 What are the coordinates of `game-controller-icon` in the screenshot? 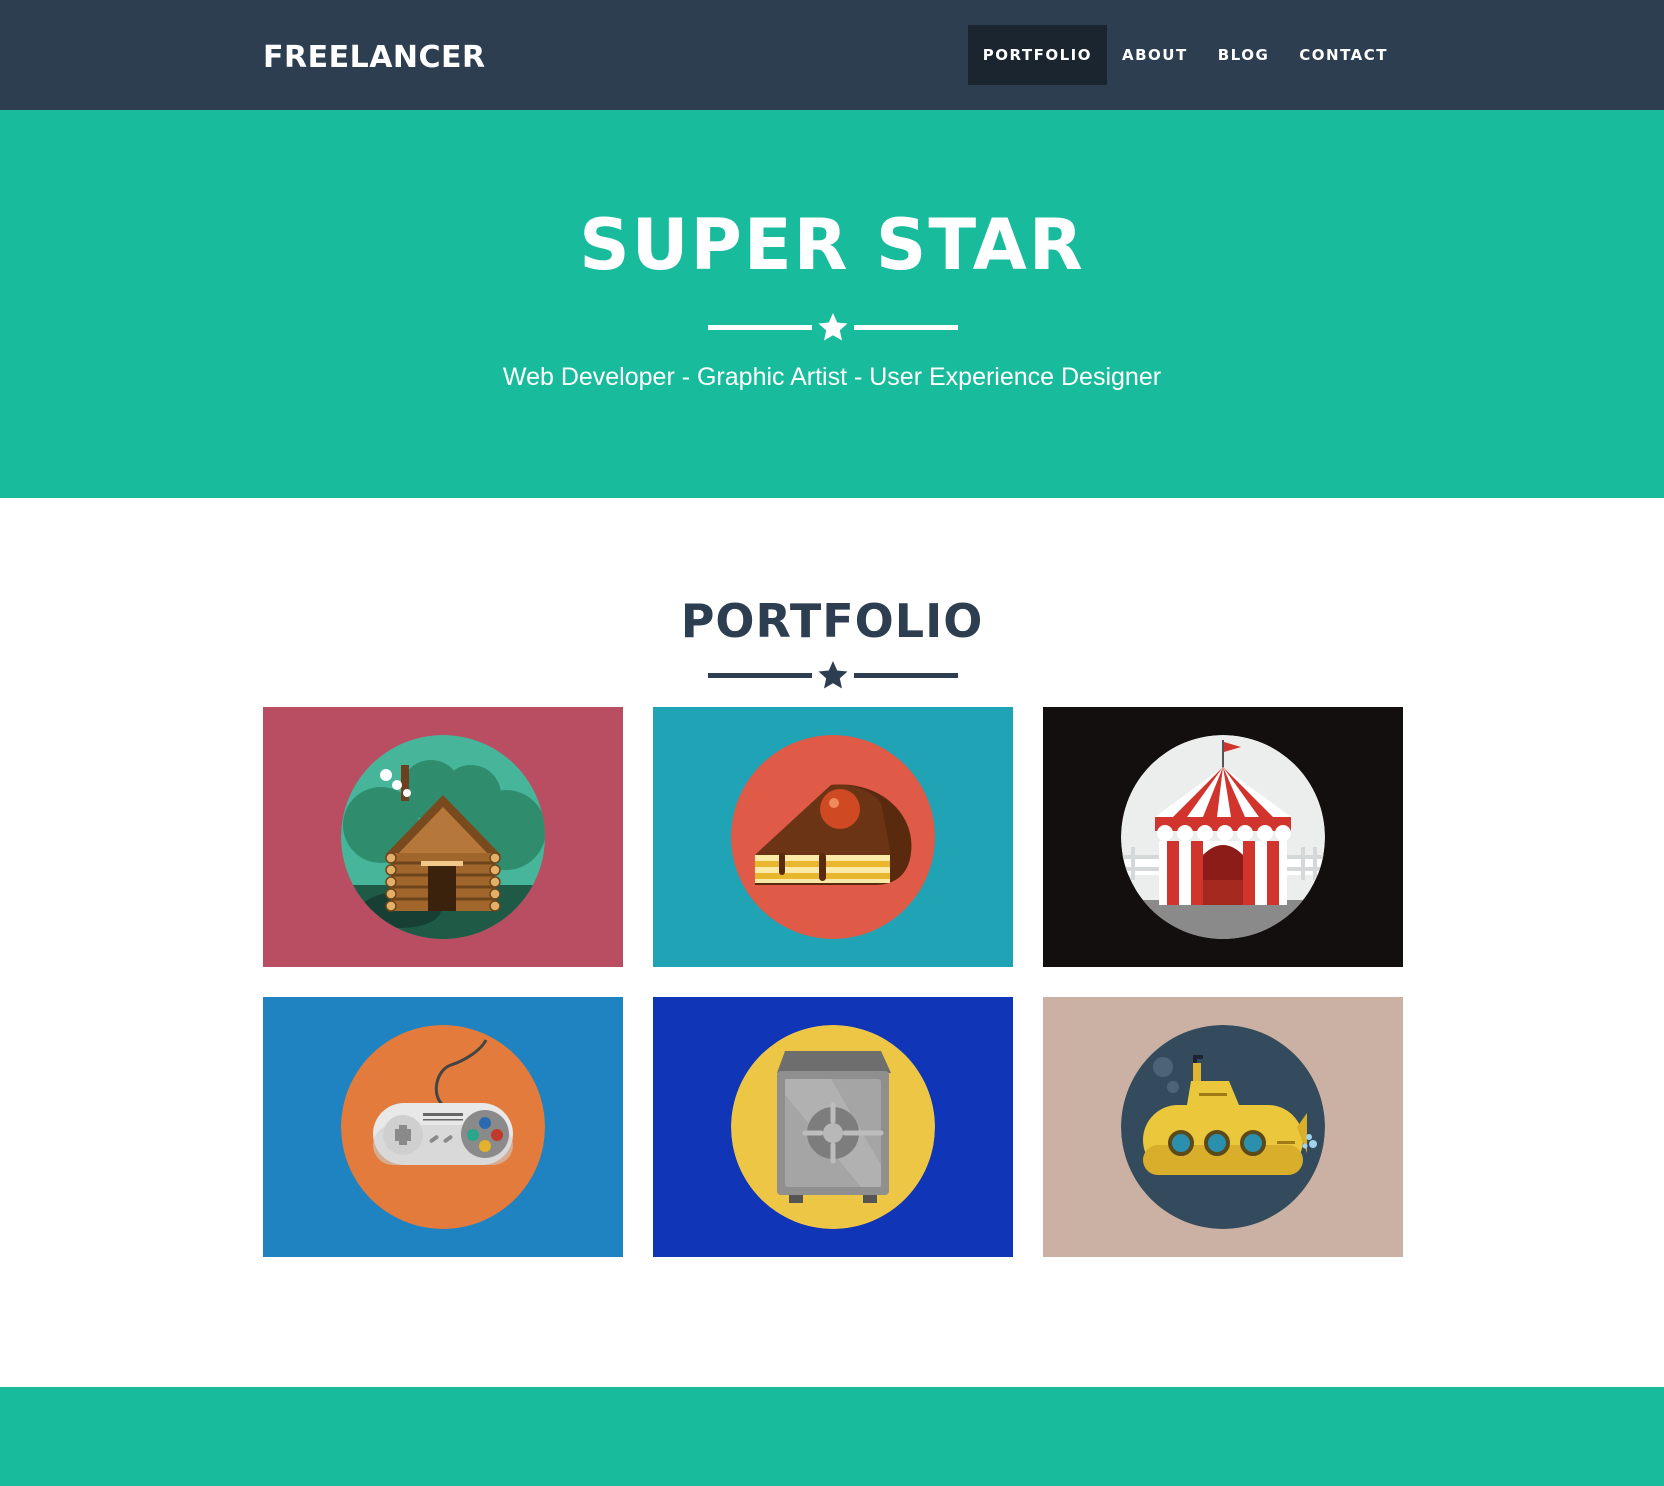 It's located at (443, 1127).